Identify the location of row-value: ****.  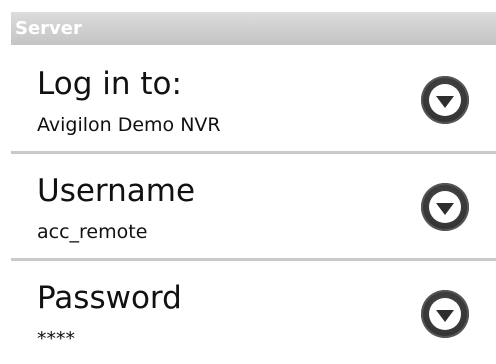
(56, 339).